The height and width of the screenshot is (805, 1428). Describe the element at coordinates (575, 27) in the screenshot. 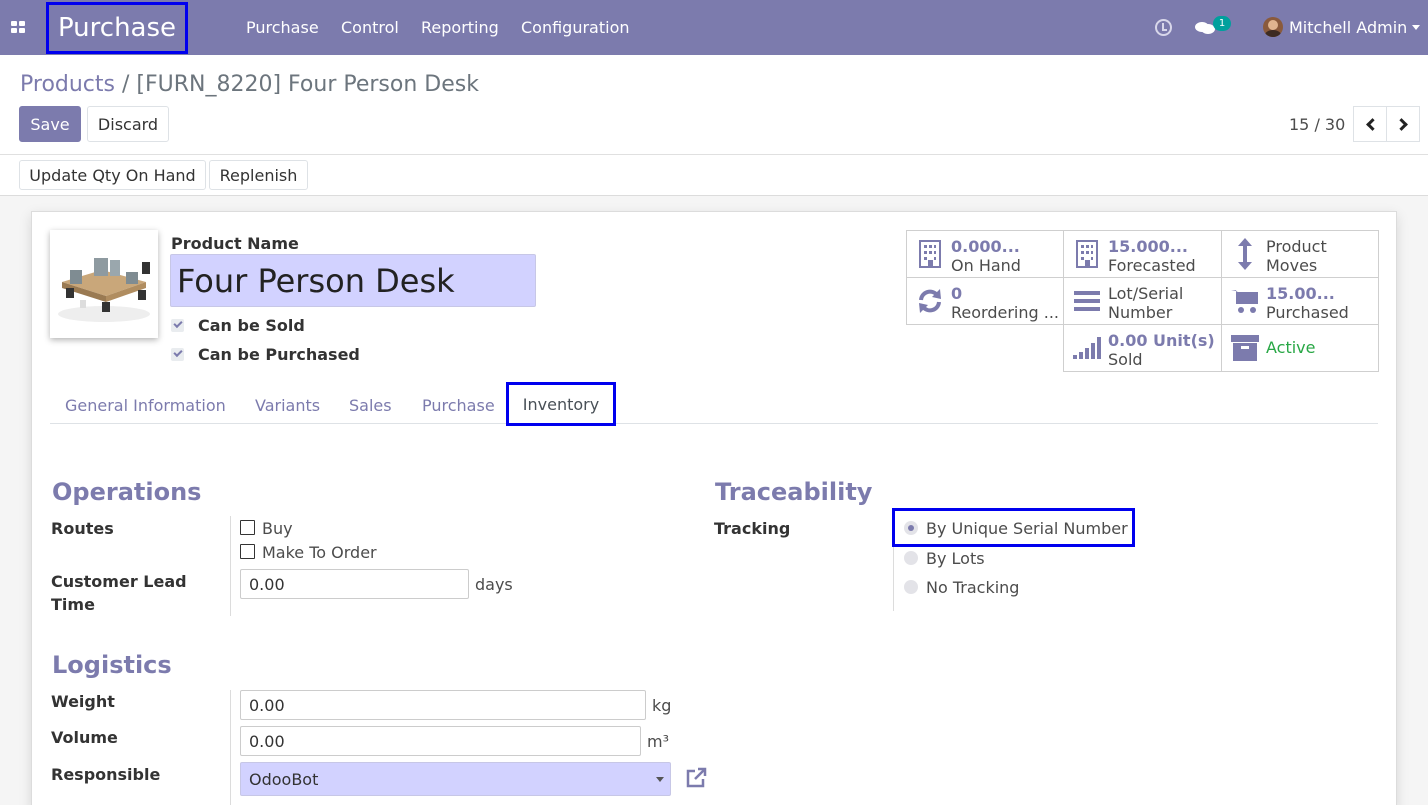

I see `menu-configuration: Configuration` at that location.